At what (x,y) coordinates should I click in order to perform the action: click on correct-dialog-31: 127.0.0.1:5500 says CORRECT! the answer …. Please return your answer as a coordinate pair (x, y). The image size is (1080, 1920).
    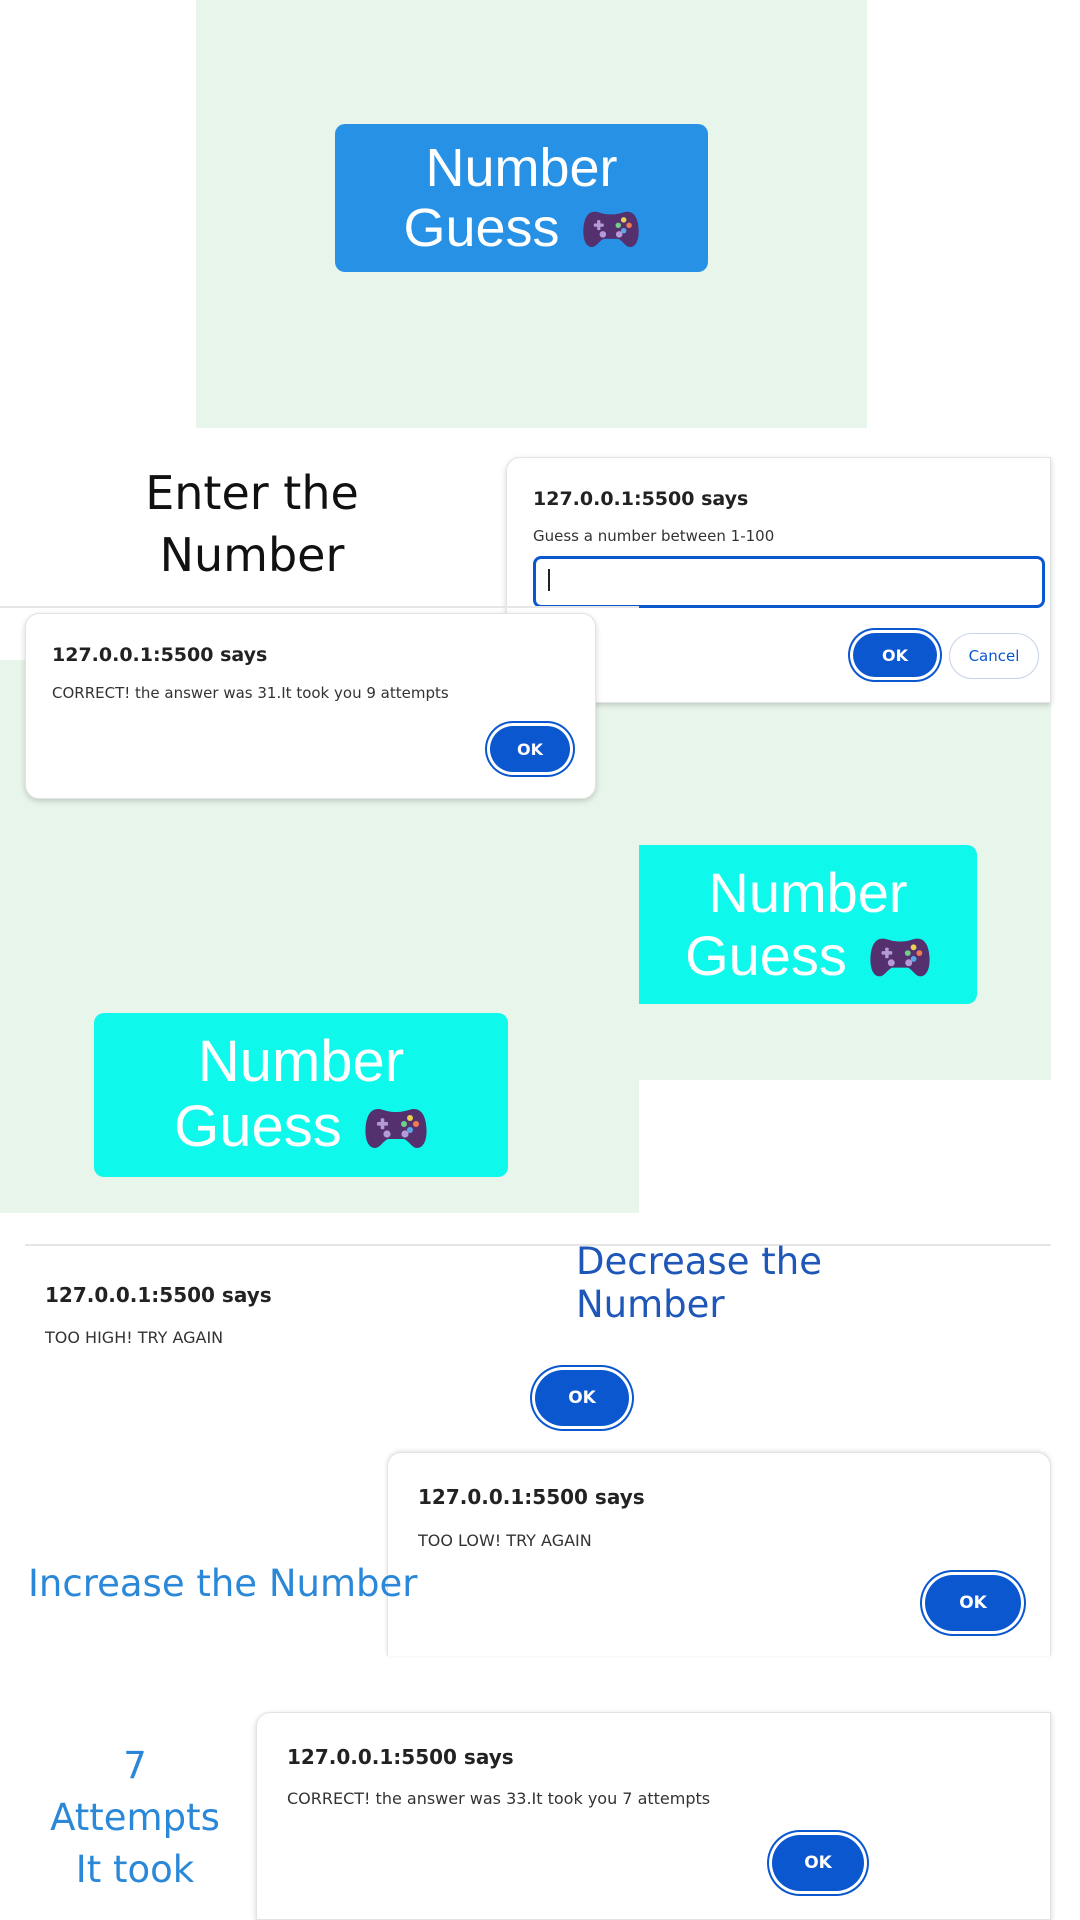
    Looking at the image, I should click on (310, 706).